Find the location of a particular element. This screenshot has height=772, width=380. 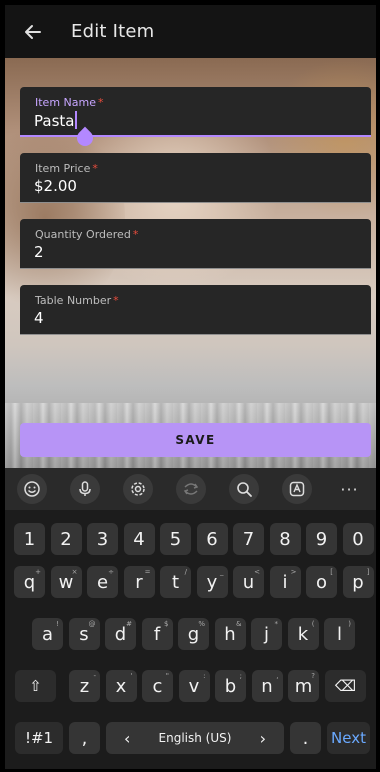

key-c: c " is located at coordinates (157, 686).